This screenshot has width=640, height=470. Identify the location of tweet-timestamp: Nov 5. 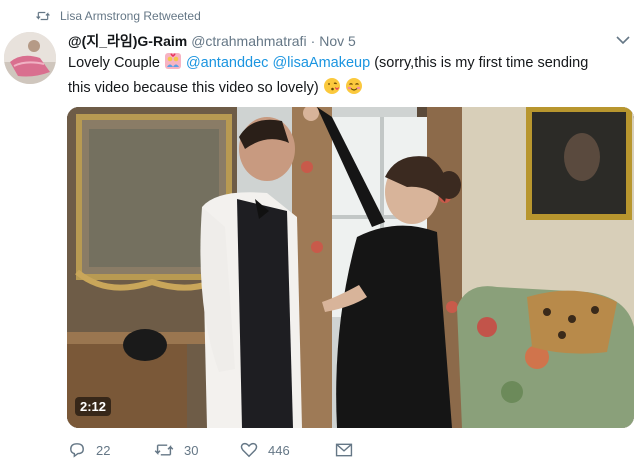
(337, 41).